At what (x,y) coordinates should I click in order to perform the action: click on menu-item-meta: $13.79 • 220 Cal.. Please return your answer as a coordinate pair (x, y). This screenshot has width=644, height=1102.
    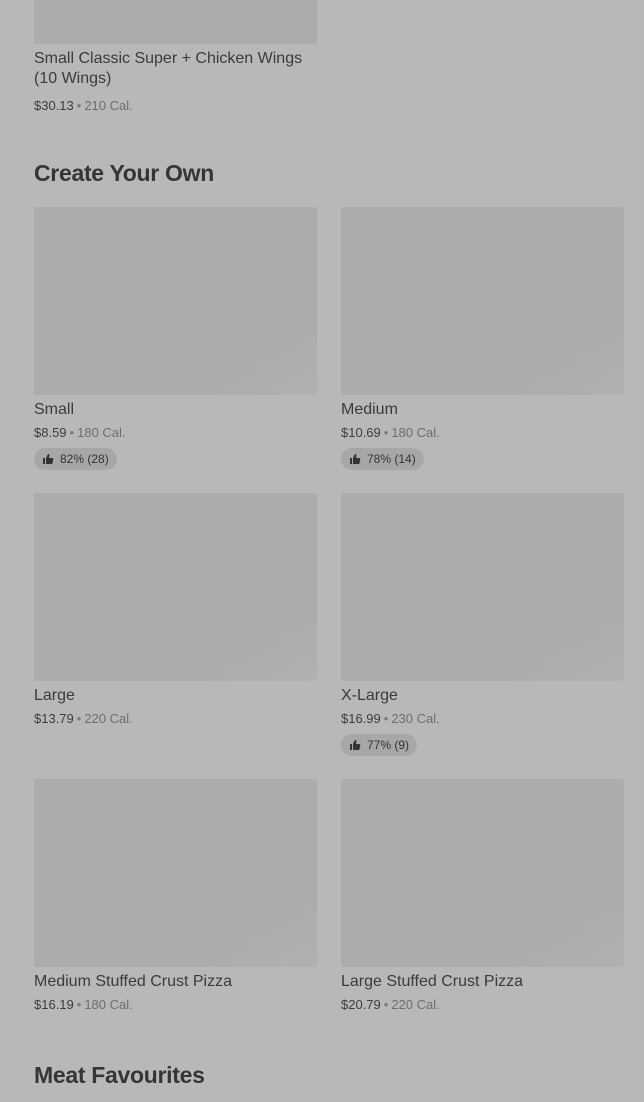
    Looking at the image, I should click on (175, 719).